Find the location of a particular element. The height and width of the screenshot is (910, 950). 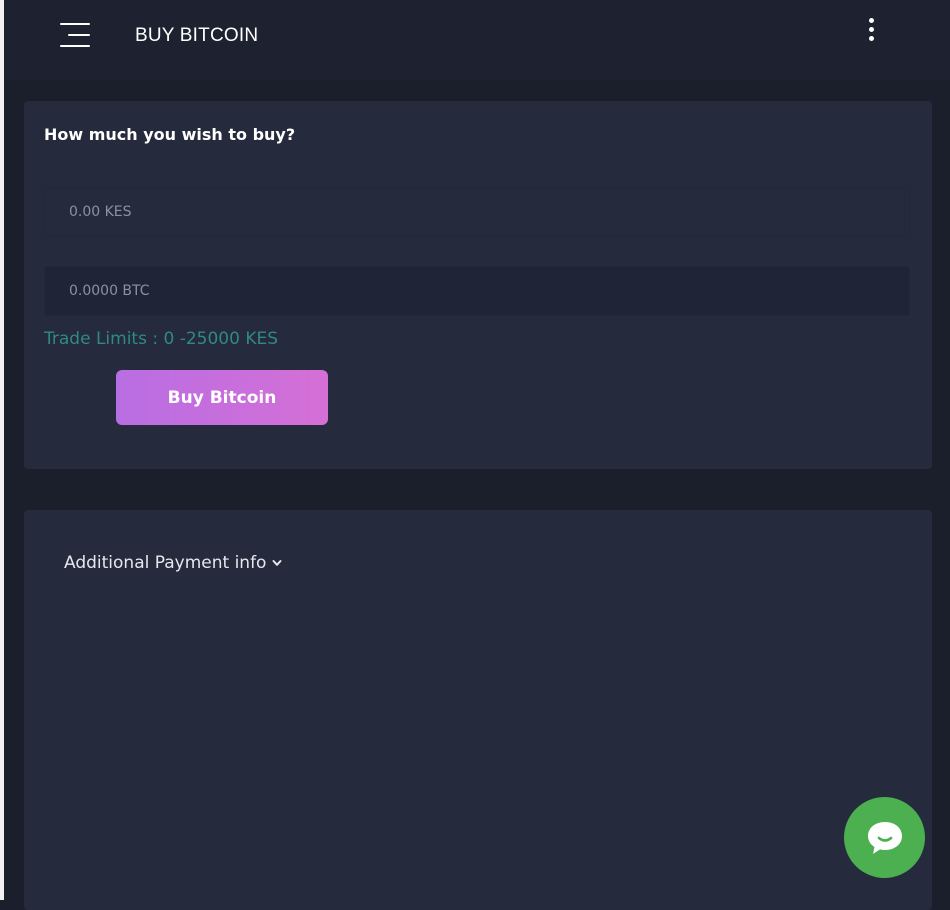

kebab-more-icon is located at coordinates (872, 31).